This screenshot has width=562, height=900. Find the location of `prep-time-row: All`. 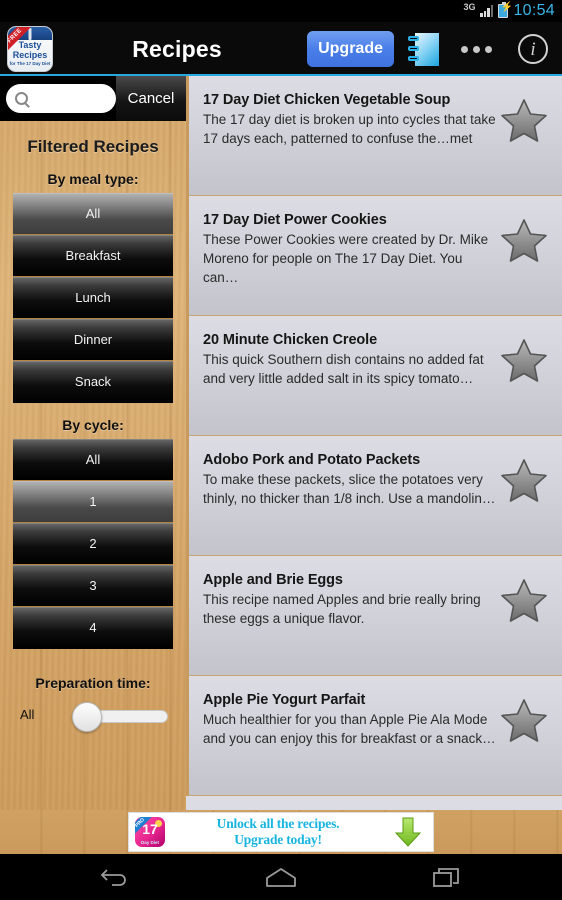

prep-time-row: All is located at coordinates (93, 715).